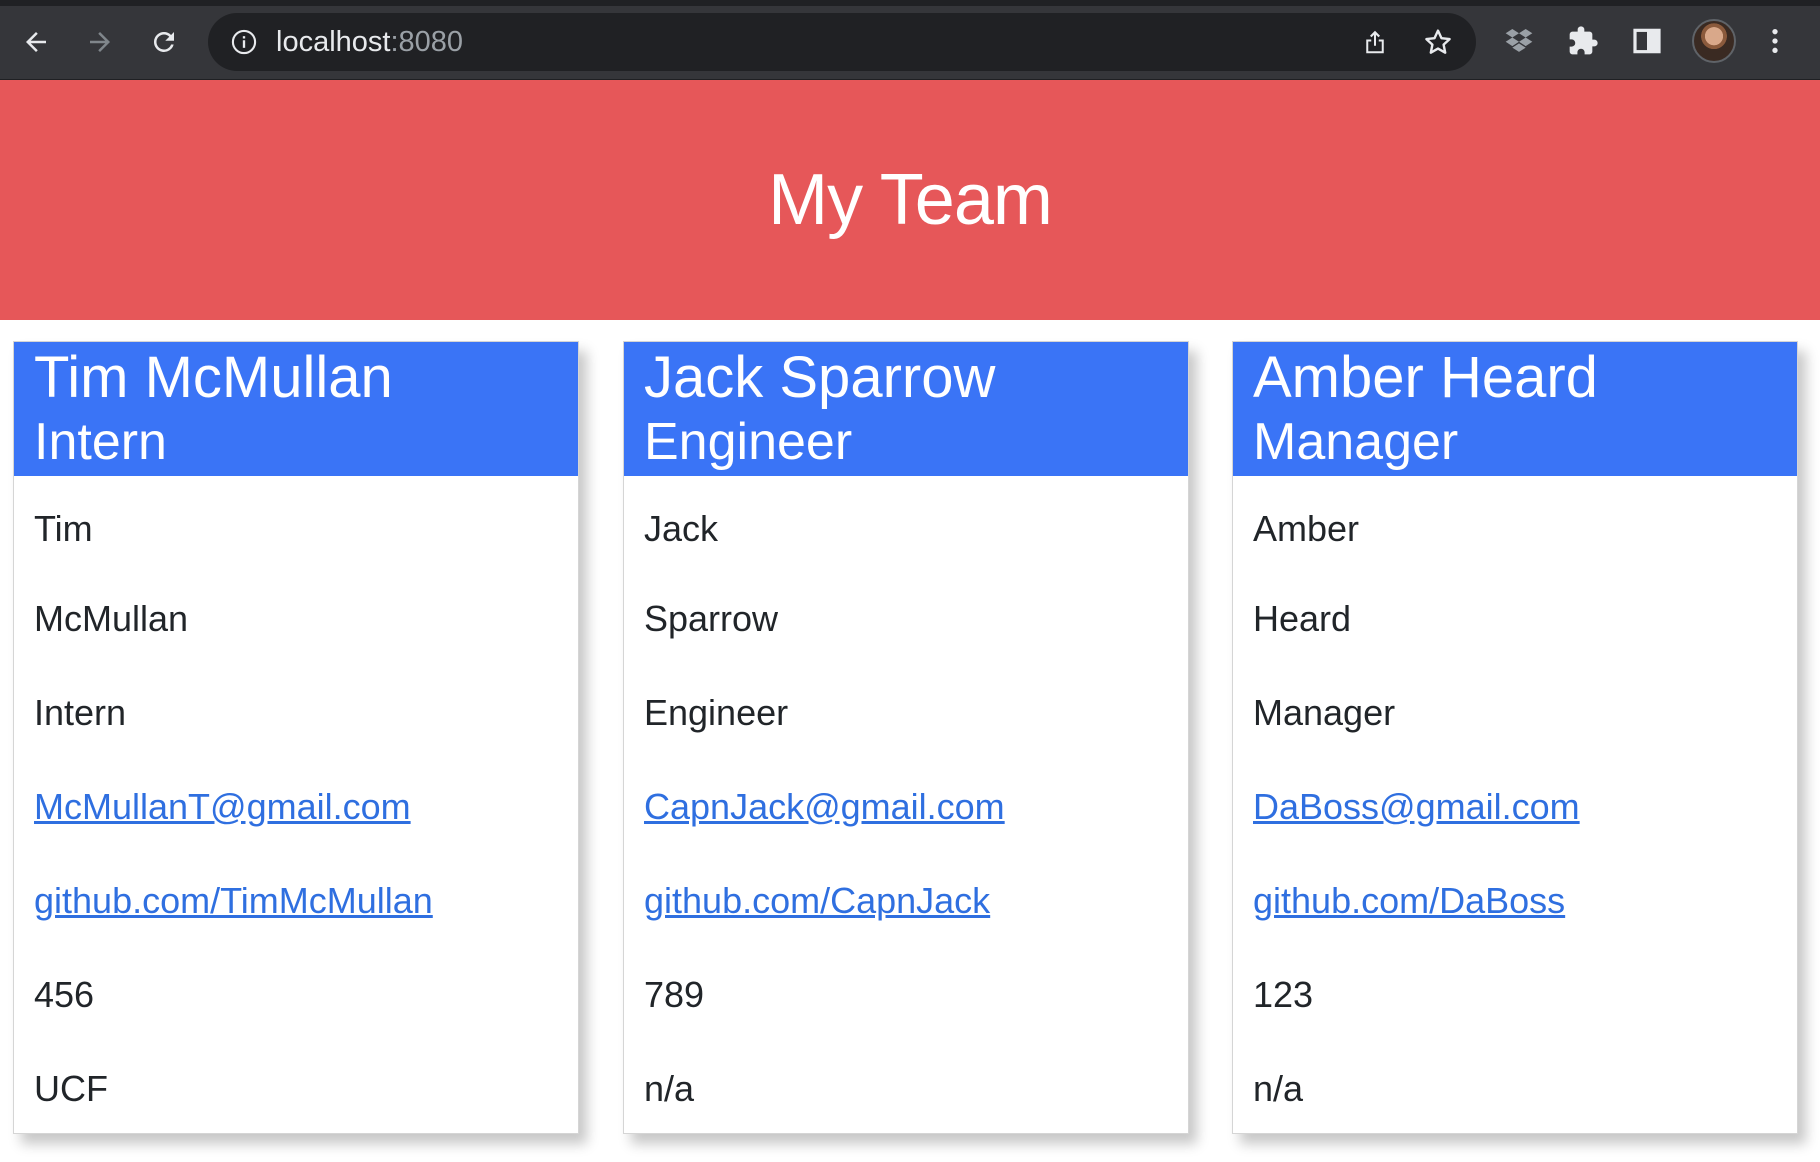 Image resolution: width=1820 pixels, height=1162 pixels. What do you see at coordinates (1775, 41) in the screenshot?
I see `more-menu-icon` at bounding box center [1775, 41].